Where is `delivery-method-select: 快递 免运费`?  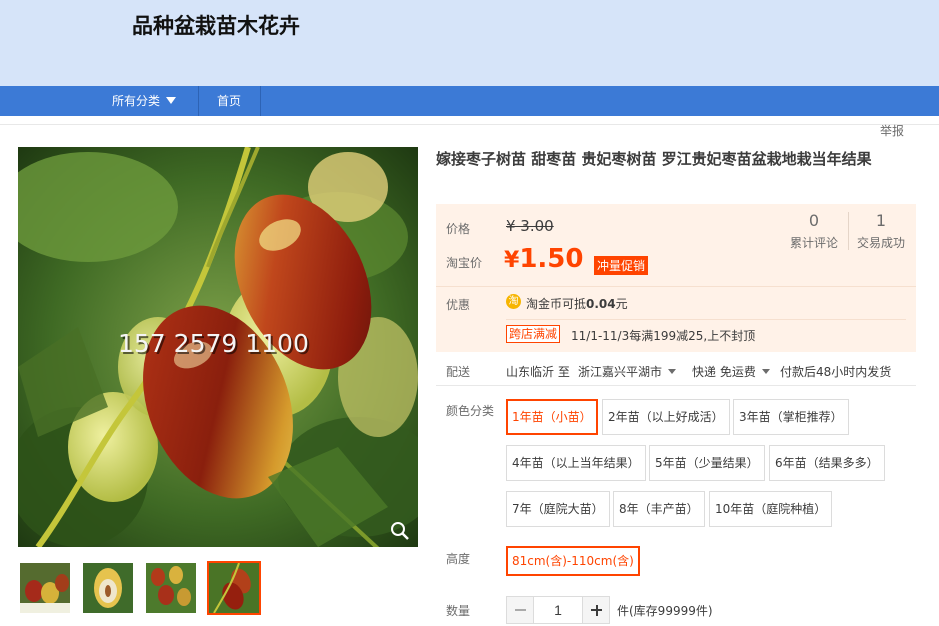 delivery-method-select: 快递 免运费 is located at coordinates (731, 371).